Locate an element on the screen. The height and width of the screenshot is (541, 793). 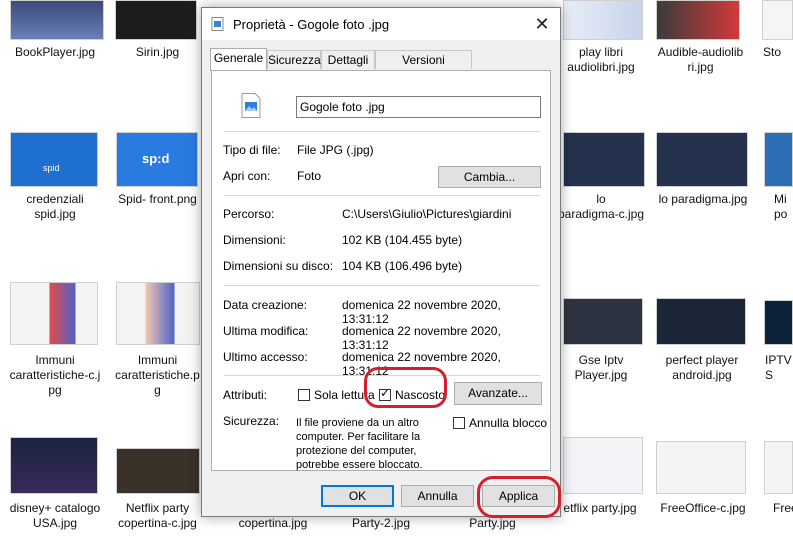
file-label: Sto is located at coordinates (778, 52).